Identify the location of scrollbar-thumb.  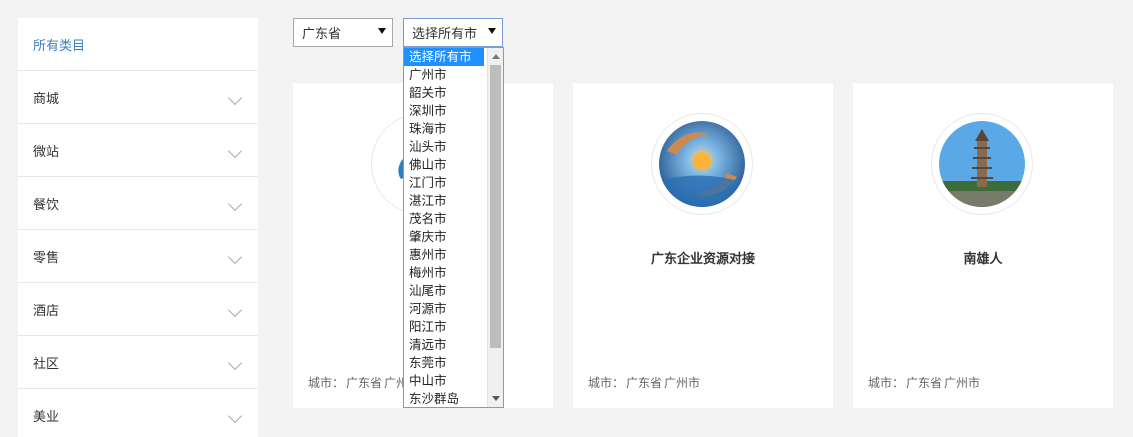
(495, 206).